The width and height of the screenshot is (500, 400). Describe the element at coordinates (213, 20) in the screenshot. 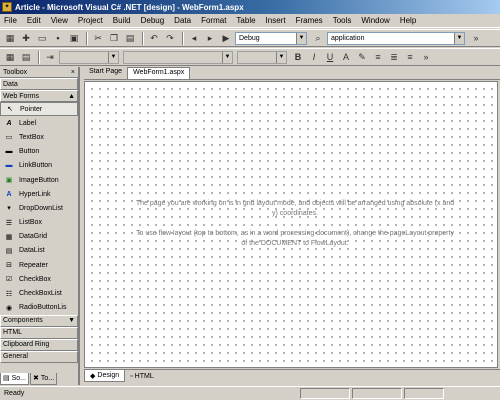

I see `menu-format: Format` at that location.